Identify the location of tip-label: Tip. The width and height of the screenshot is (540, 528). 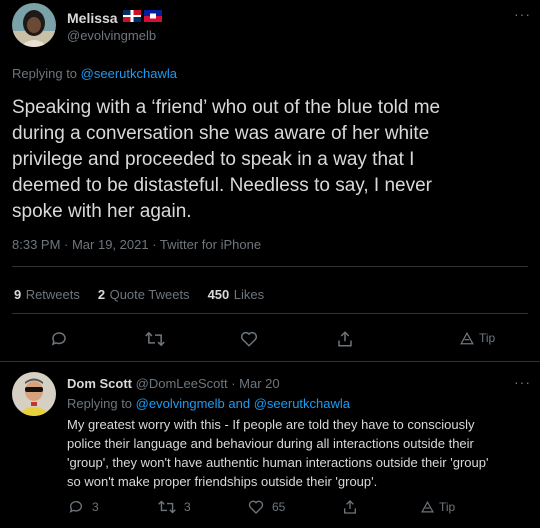
(487, 338).